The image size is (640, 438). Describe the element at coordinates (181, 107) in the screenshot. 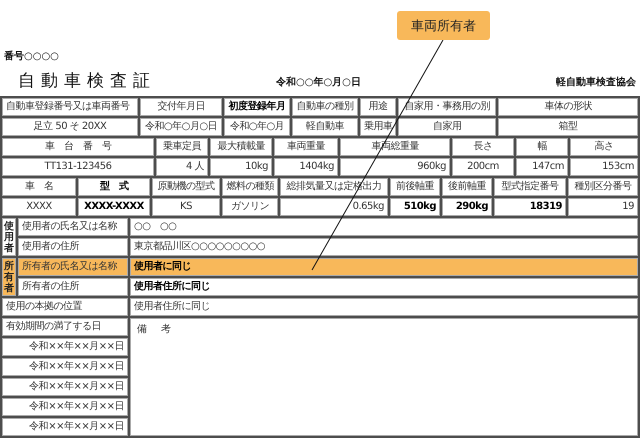

I see `field-label: 交付年月日` at that location.